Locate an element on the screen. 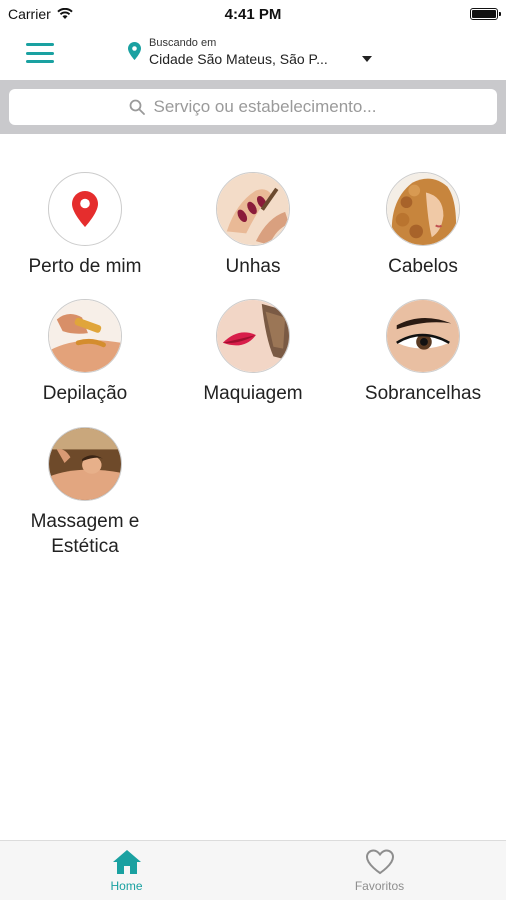  category-cabelos: Cabelos is located at coordinates (422, 225).